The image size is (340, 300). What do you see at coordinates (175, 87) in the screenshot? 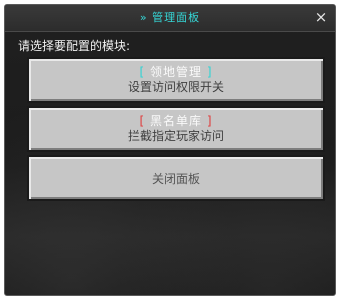
I see `territory-management-subtitle: 设置访问权限开关` at bounding box center [175, 87].